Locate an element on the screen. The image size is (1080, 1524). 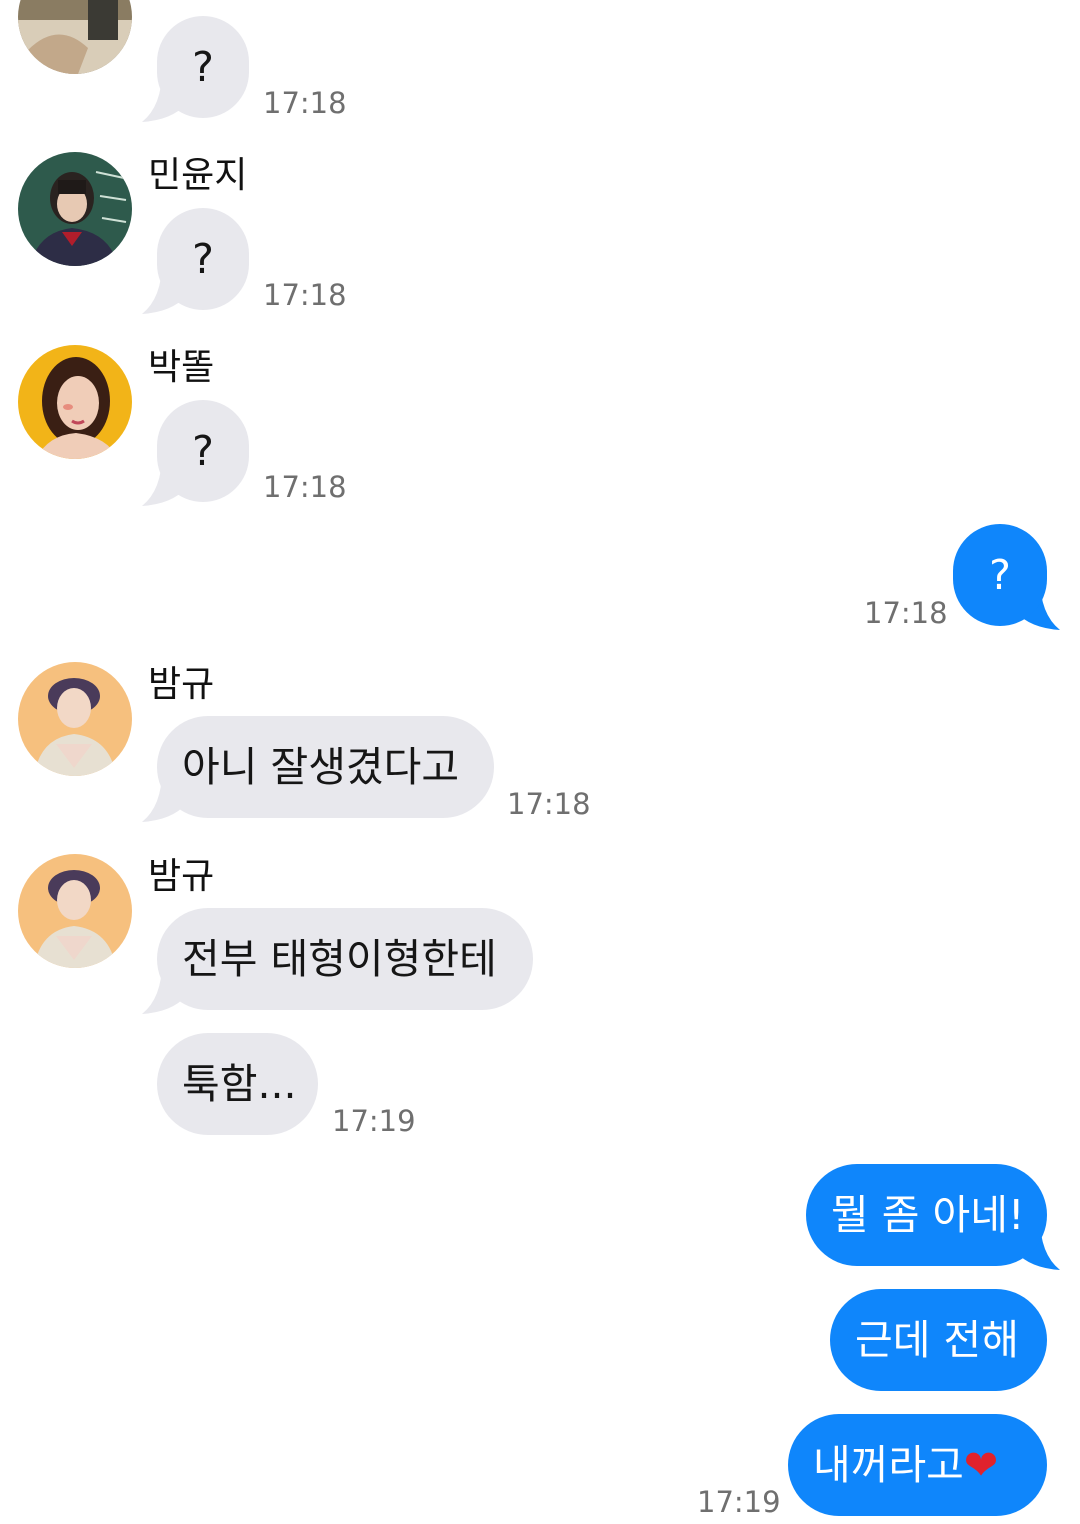
sender-name: 민윤지 is located at coordinates (198, 175).